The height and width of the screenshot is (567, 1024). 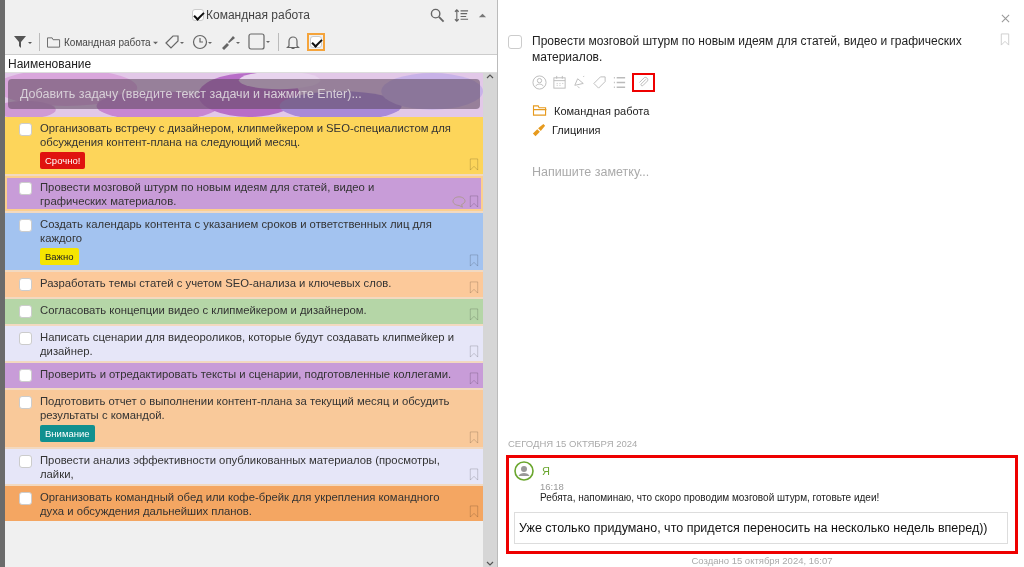 I want to click on tag-label: Внимание, so click(x=67, y=433).